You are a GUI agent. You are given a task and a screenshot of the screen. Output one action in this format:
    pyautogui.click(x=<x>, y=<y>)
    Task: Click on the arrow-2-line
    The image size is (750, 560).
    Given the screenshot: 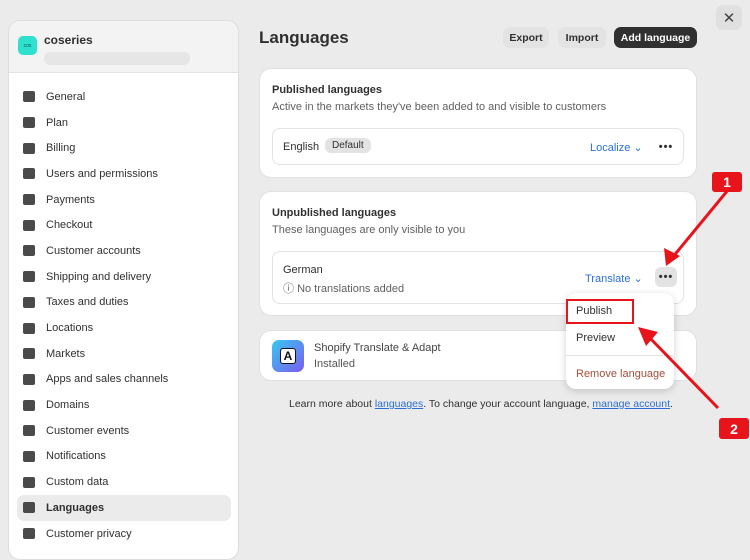 What is the action you would take?
    pyautogui.click(x=683, y=372)
    